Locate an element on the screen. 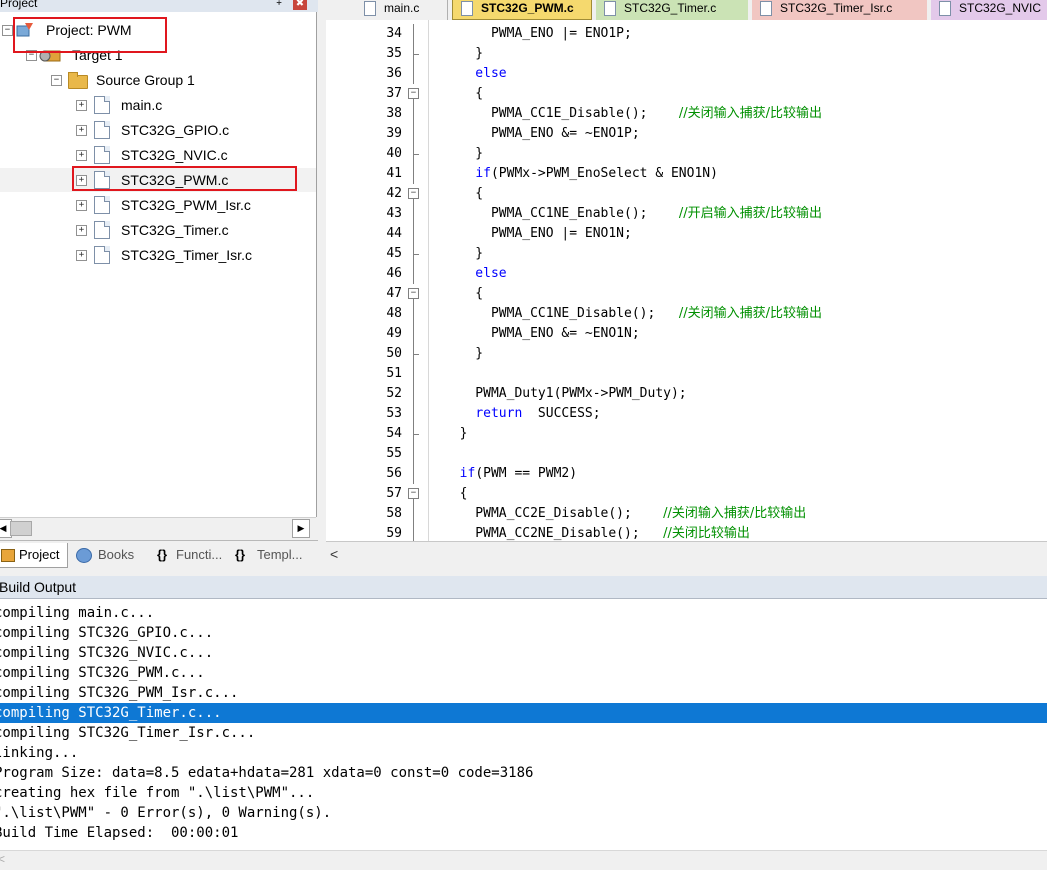 This screenshot has height=870, width=1047. code-line: 57− { is located at coordinates (686, 494).